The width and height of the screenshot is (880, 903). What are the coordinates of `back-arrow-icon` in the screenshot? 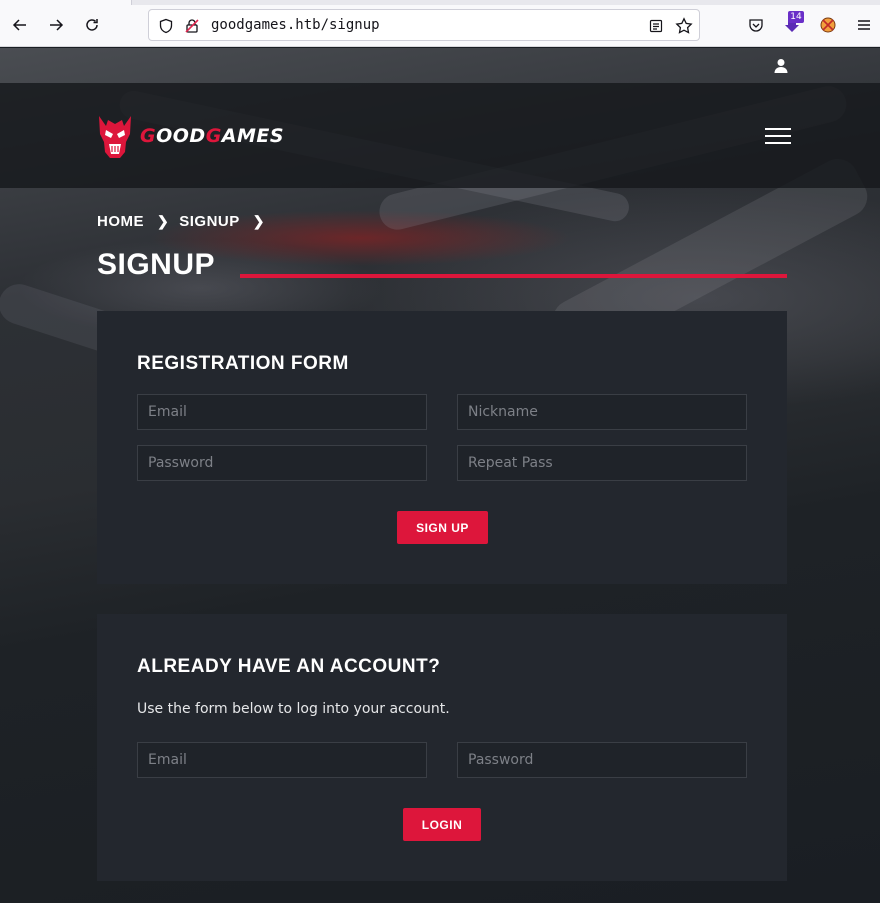 It's located at (19, 25).